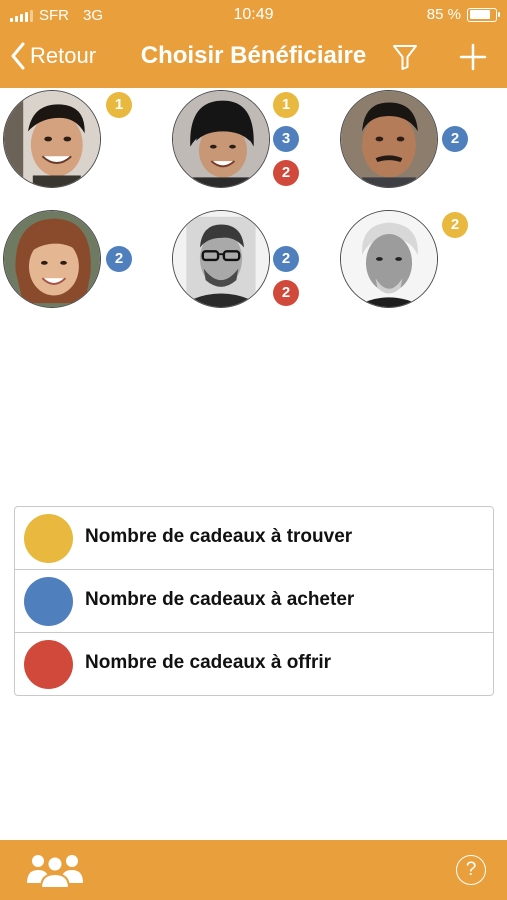 This screenshot has width=507, height=900. I want to click on legend-item: Nombre de cadeaux à acheter, so click(254, 601).